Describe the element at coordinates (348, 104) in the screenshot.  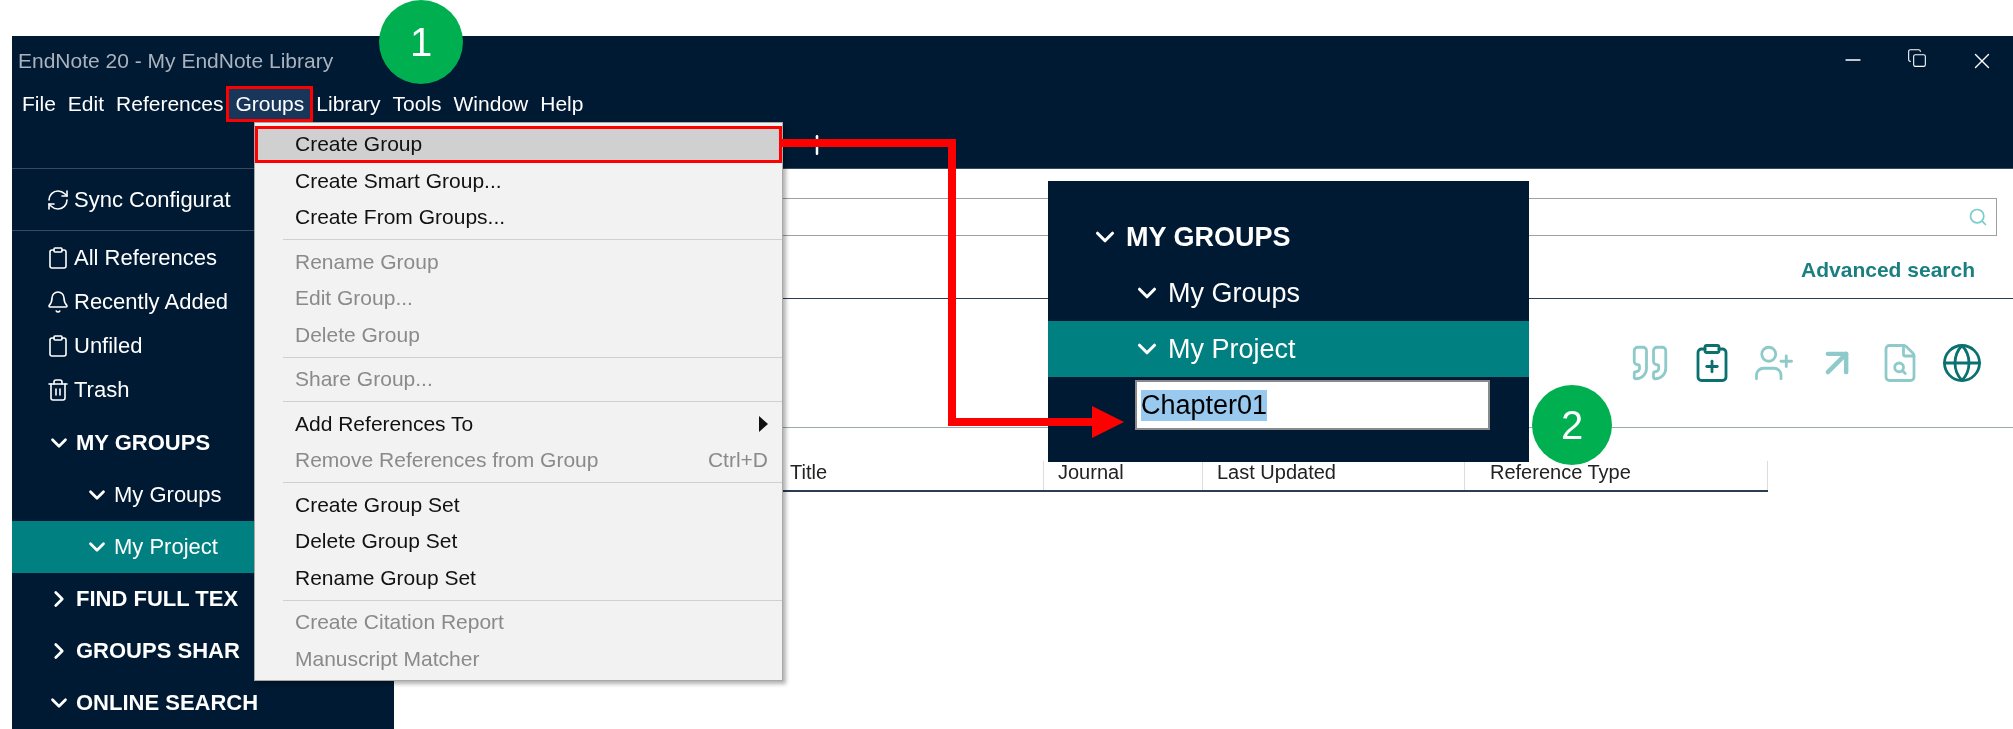
I see `menu-item: Library` at that location.